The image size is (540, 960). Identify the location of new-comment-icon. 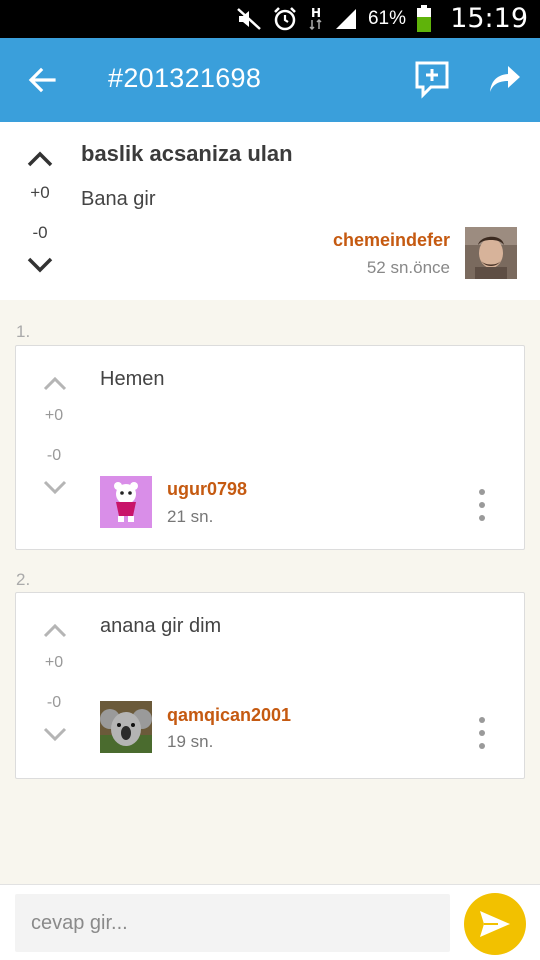
(432, 80).